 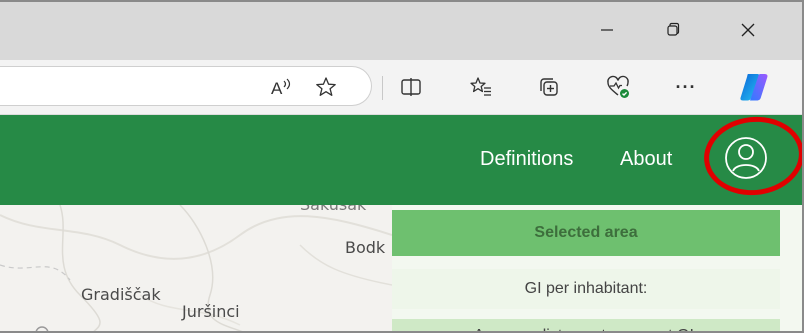 I want to click on copilot-icon, so click(x=754, y=87).